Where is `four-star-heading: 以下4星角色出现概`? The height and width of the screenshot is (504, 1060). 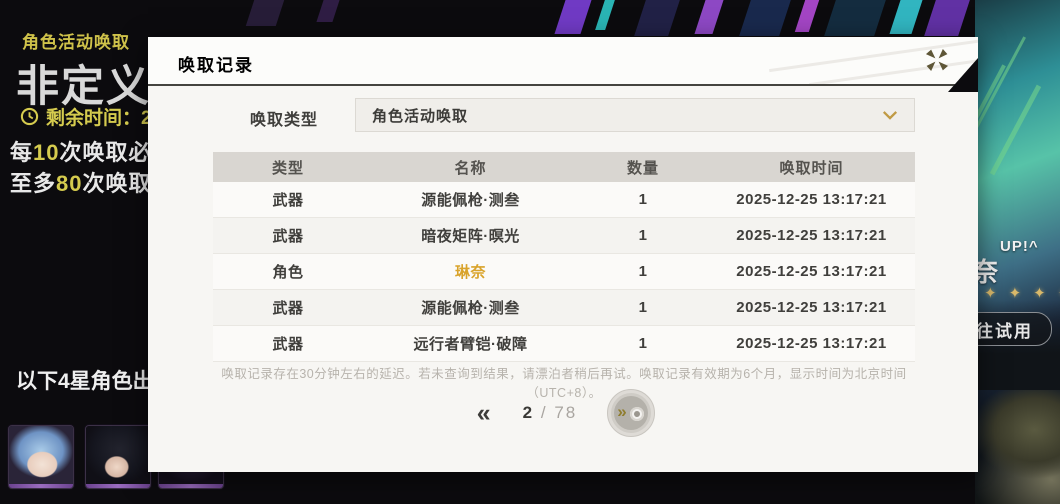 four-star-heading: 以下4星角色出现概 is located at coordinates (83, 381).